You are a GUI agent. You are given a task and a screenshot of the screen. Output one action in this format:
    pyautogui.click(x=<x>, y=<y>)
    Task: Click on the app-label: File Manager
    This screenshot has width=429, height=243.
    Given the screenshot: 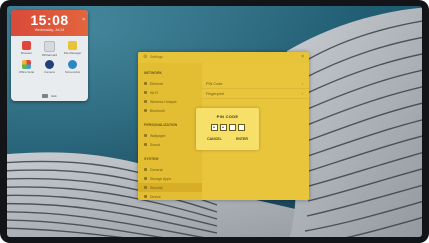 What is the action you would take?
    pyautogui.click(x=72, y=53)
    